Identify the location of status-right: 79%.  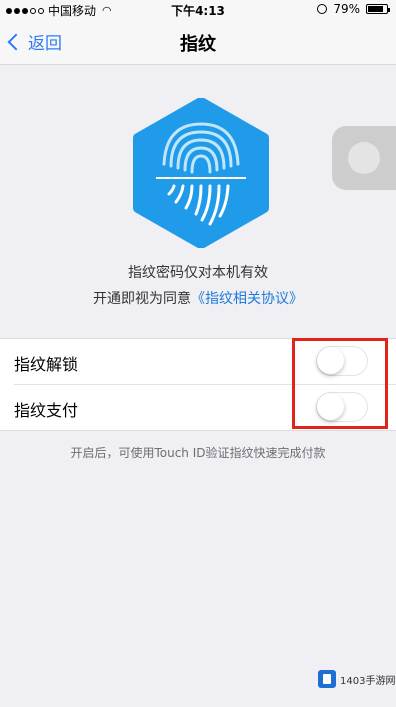
(353, 9).